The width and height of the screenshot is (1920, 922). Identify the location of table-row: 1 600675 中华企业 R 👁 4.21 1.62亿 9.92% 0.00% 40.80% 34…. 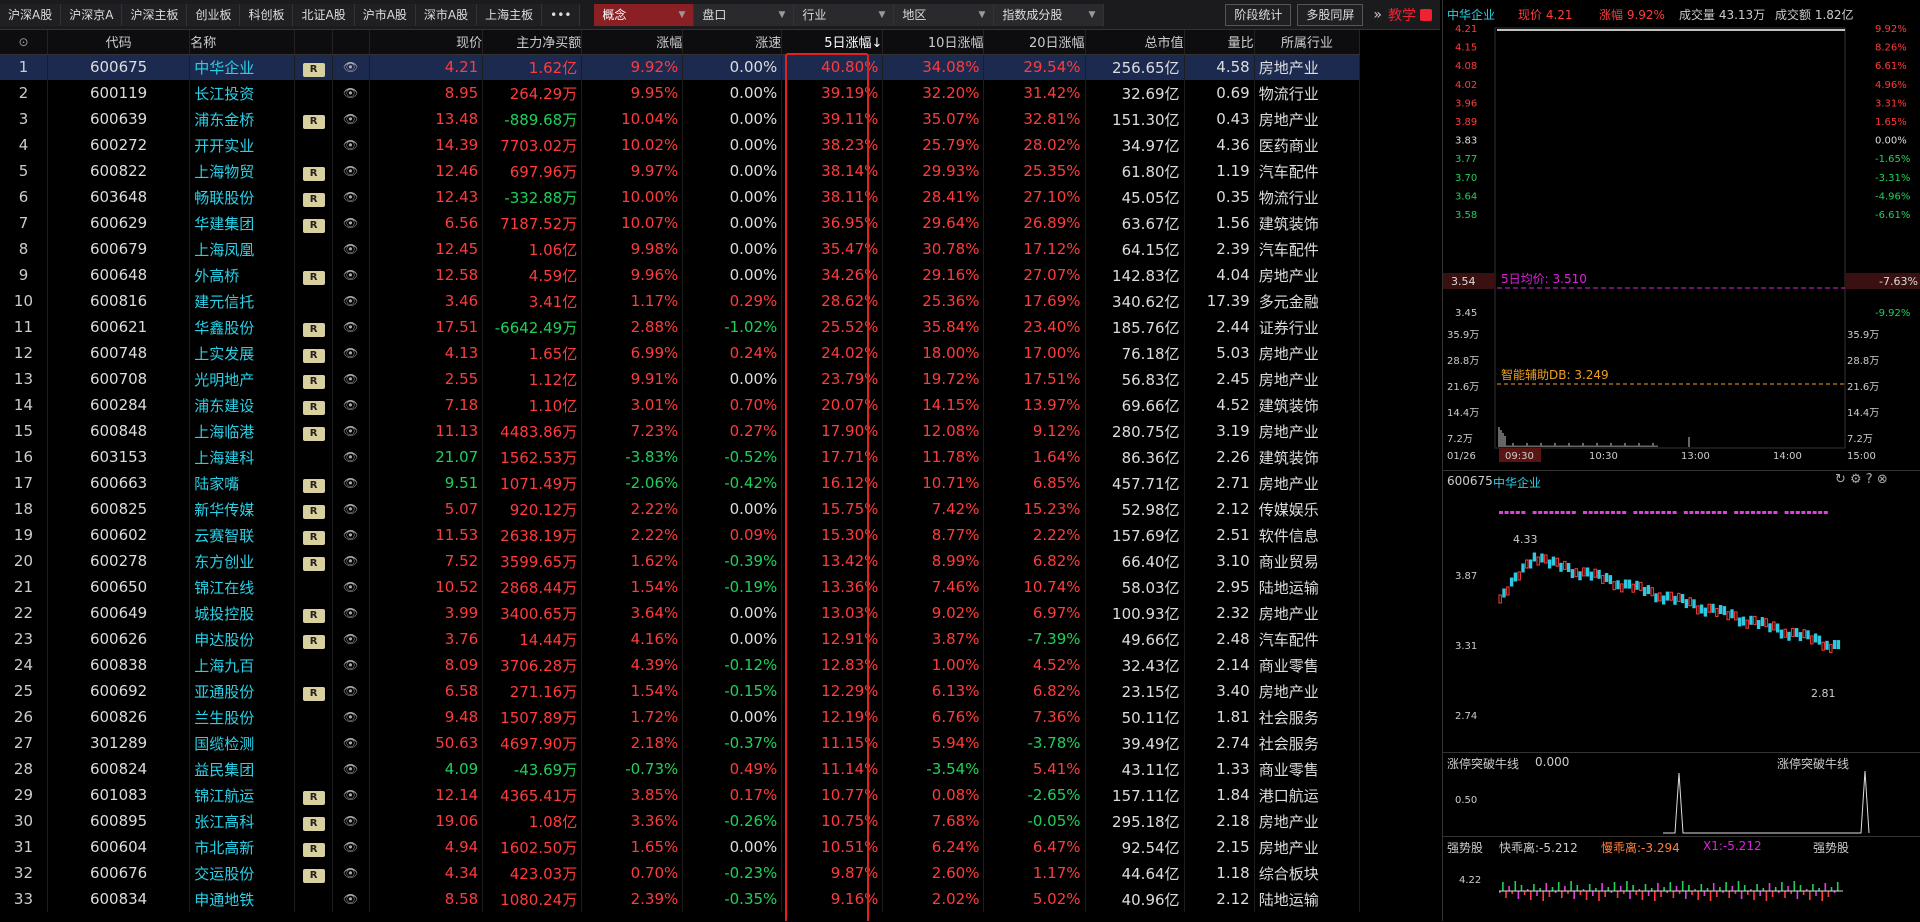
(680, 67).